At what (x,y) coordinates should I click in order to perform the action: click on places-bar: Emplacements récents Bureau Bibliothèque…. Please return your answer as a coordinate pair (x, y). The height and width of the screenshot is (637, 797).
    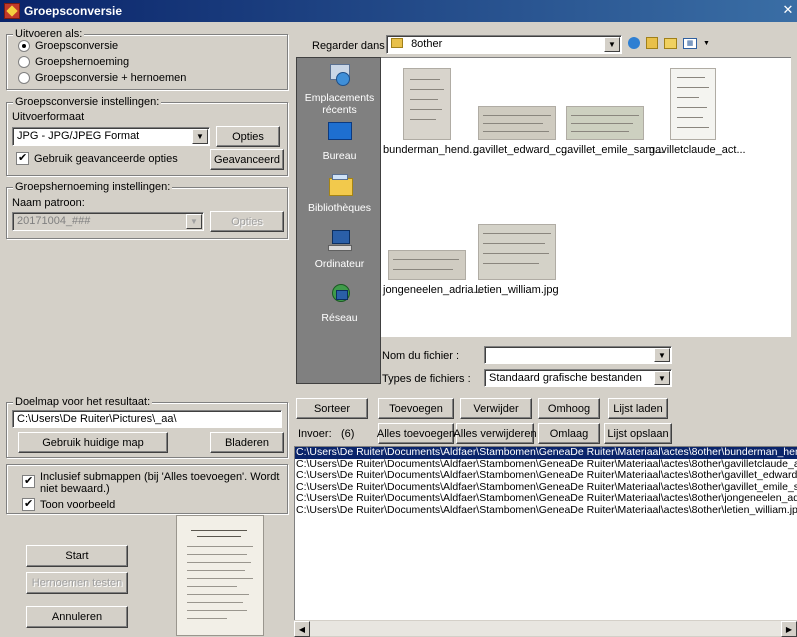
    Looking at the image, I should click on (338, 220).